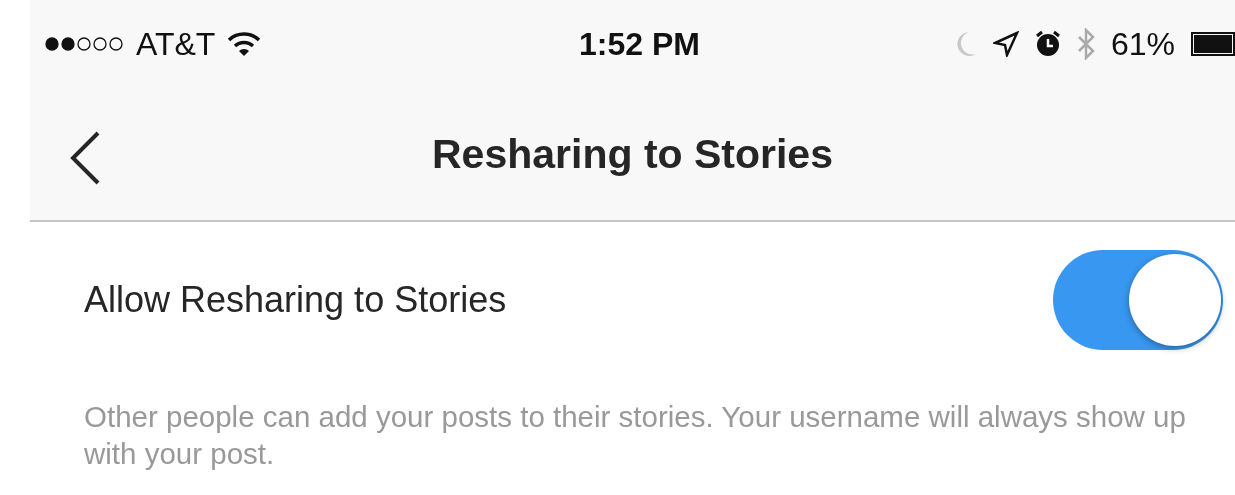 The height and width of the screenshot is (495, 1235). I want to click on moon-icon, so click(966, 44).